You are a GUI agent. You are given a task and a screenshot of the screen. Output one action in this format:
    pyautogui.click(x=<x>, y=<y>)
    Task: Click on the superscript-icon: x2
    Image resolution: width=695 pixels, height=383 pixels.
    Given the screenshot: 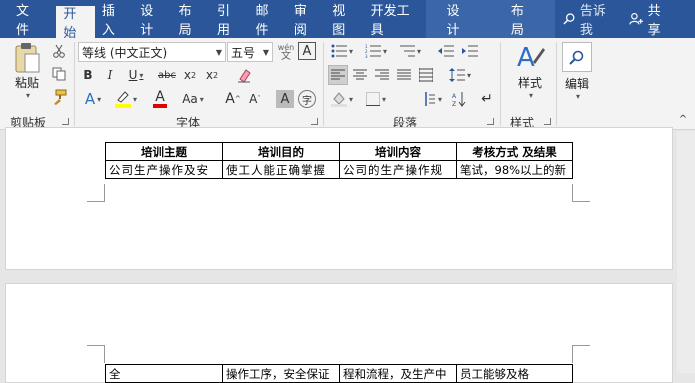 What is the action you would take?
    pyautogui.click(x=212, y=75)
    